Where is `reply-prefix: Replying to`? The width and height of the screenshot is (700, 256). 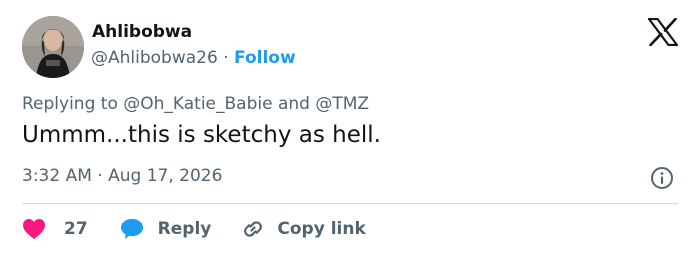 reply-prefix: Replying to is located at coordinates (70, 104).